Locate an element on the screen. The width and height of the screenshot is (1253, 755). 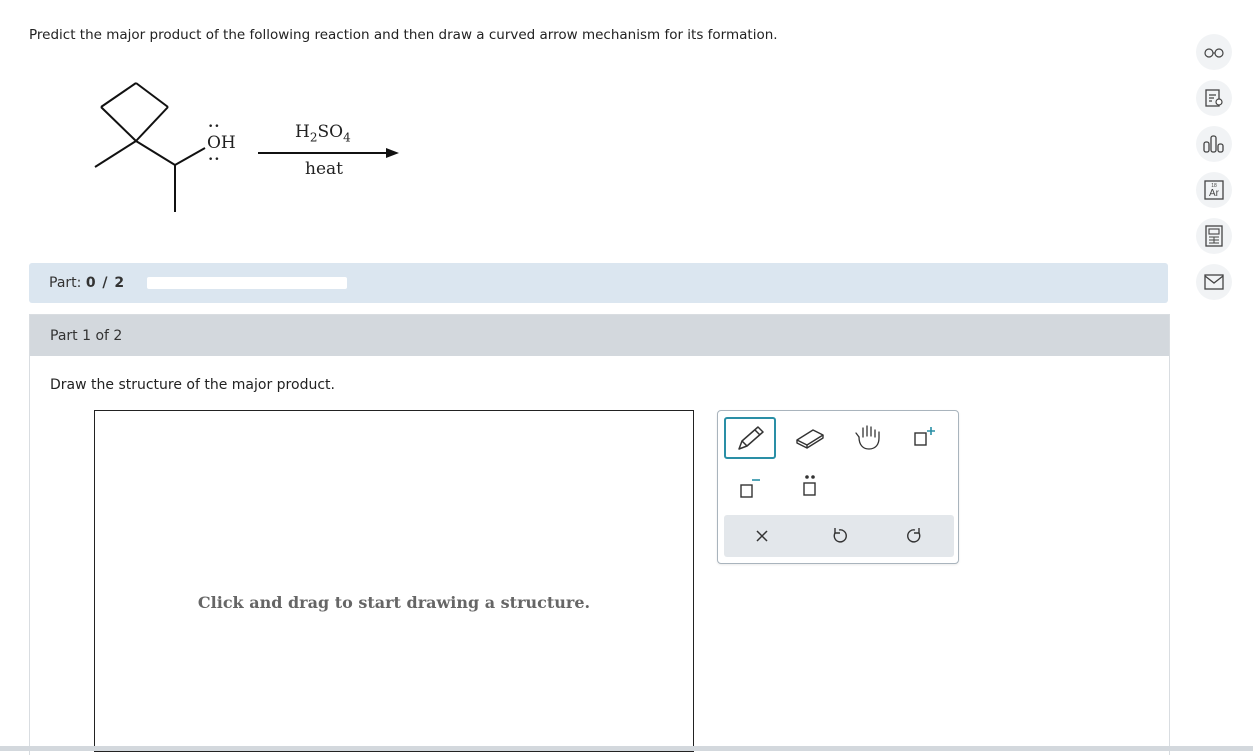
periodic-table-icon: Ar 18 is located at coordinates (1214, 190).